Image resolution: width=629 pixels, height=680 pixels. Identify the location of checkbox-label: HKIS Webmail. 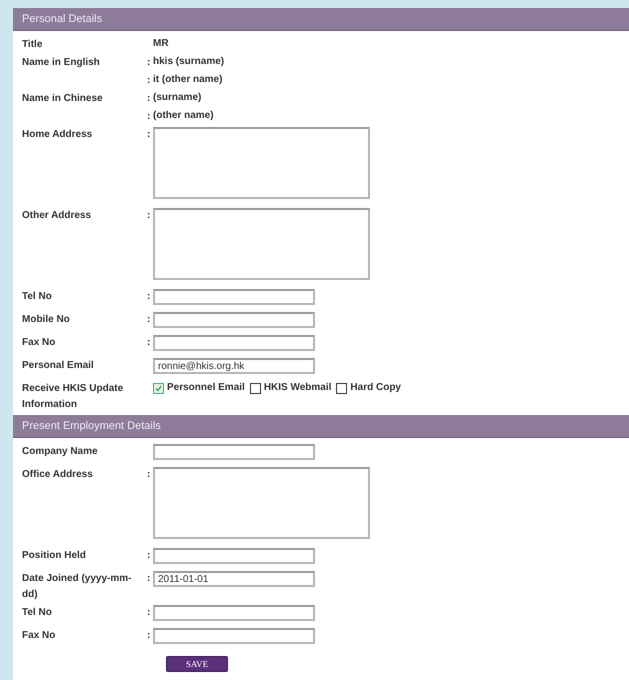
(298, 388).